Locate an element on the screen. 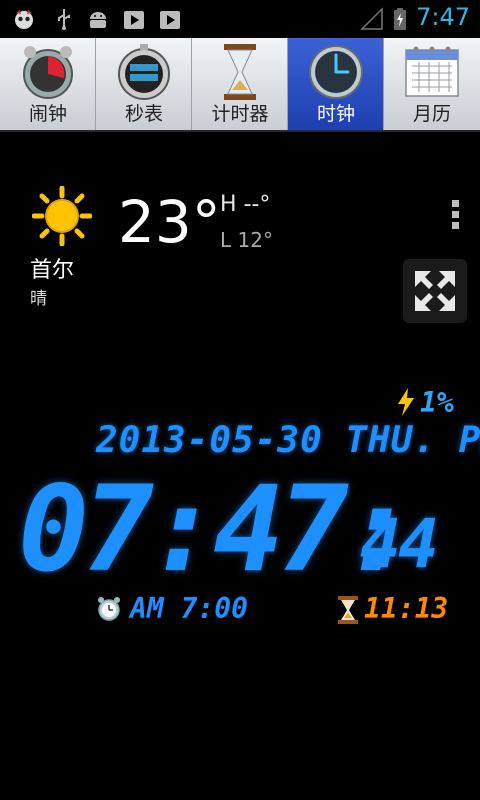 This screenshot has width=480, height=800. android-icon is located at coordinates (98, 20).